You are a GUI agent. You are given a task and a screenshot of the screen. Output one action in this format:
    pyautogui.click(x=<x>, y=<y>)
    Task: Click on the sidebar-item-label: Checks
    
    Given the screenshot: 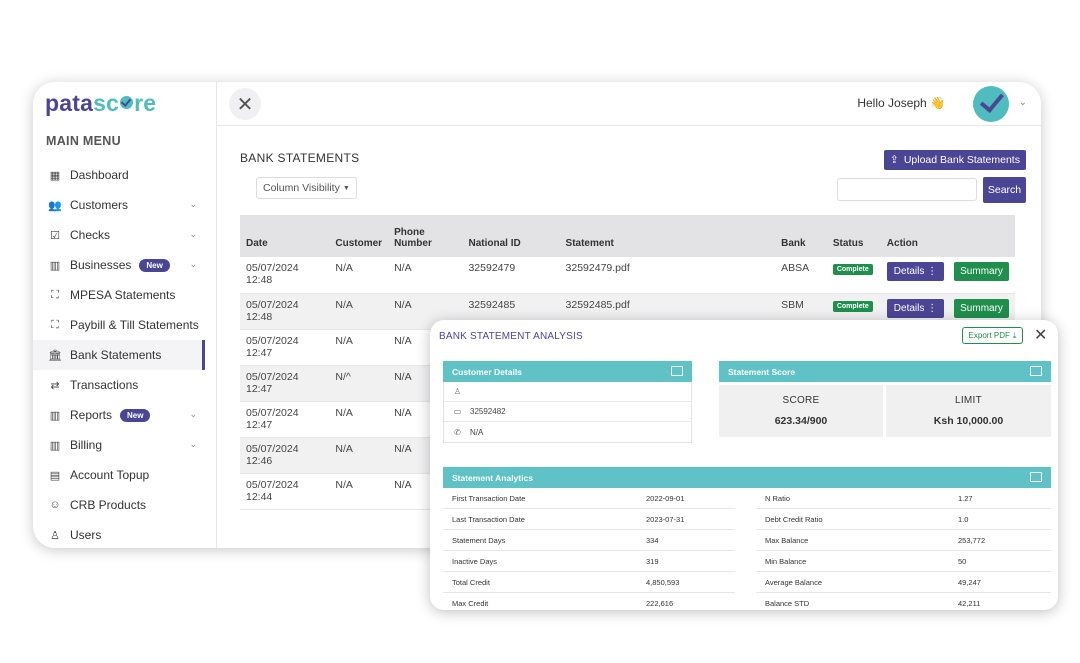 What is the action you would take?
    pyautogui.click(x=90, y=235)
    